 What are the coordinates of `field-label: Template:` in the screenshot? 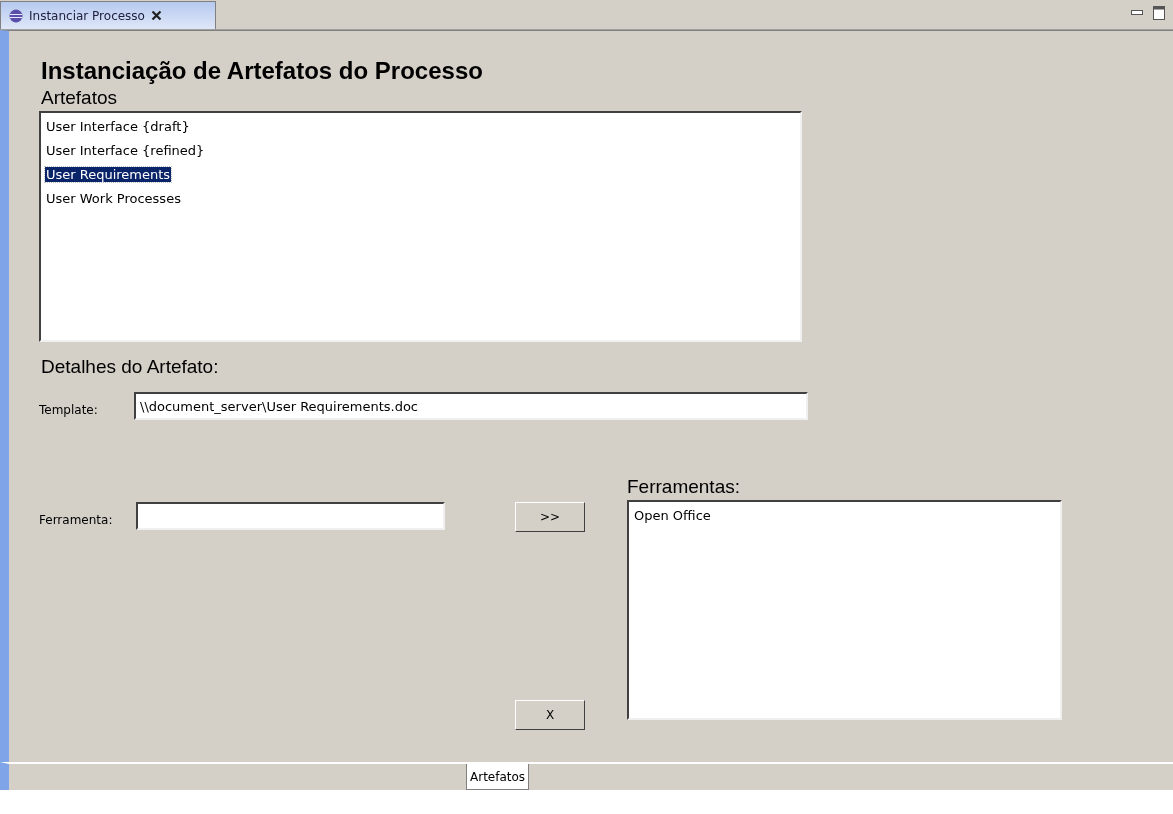 It's located at (69, 410).